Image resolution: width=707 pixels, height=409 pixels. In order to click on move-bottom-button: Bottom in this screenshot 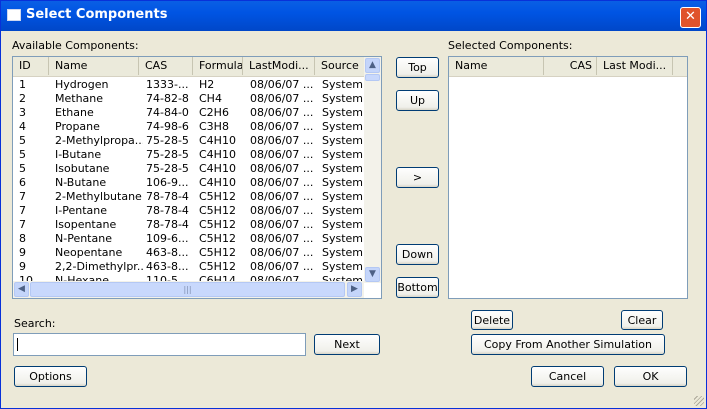, I will do `click(417, 287)`.